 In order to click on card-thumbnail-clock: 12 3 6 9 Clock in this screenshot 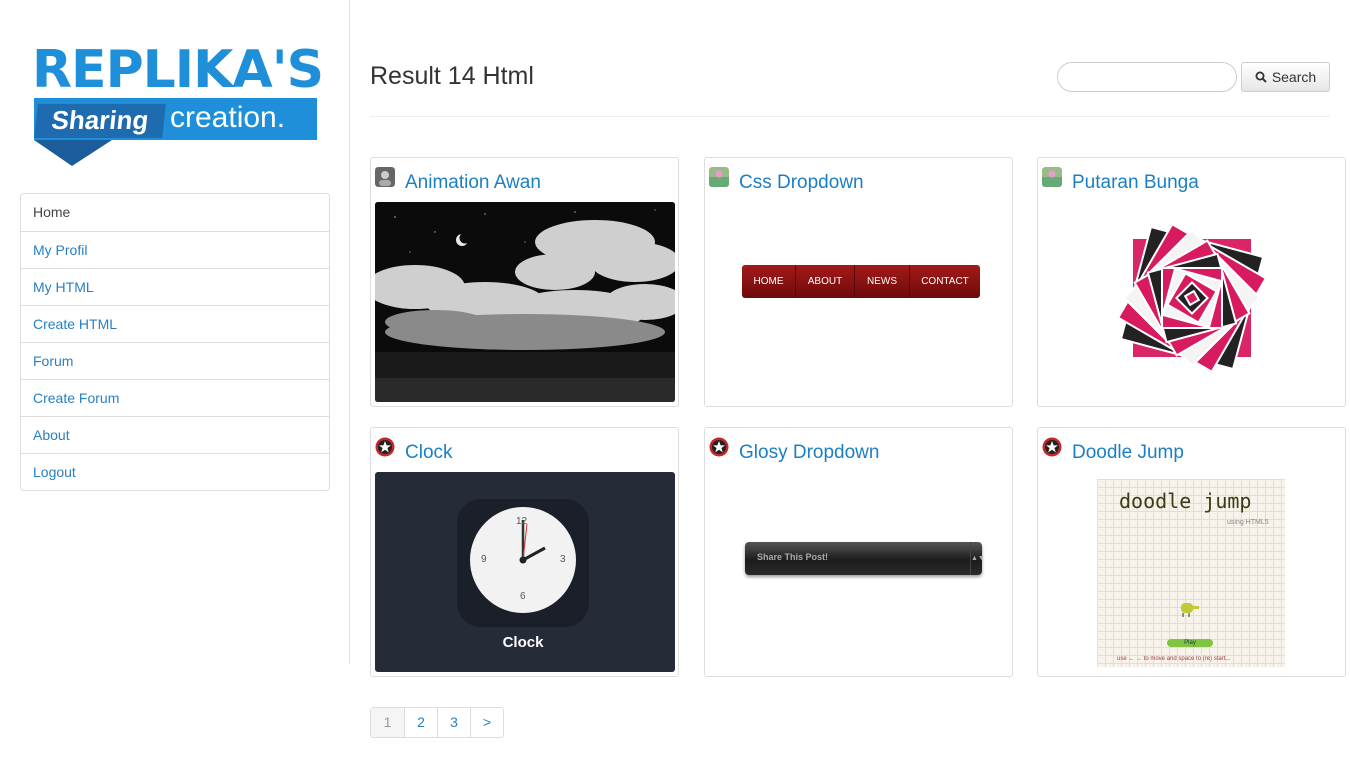, I will do `click(525, 572)`.